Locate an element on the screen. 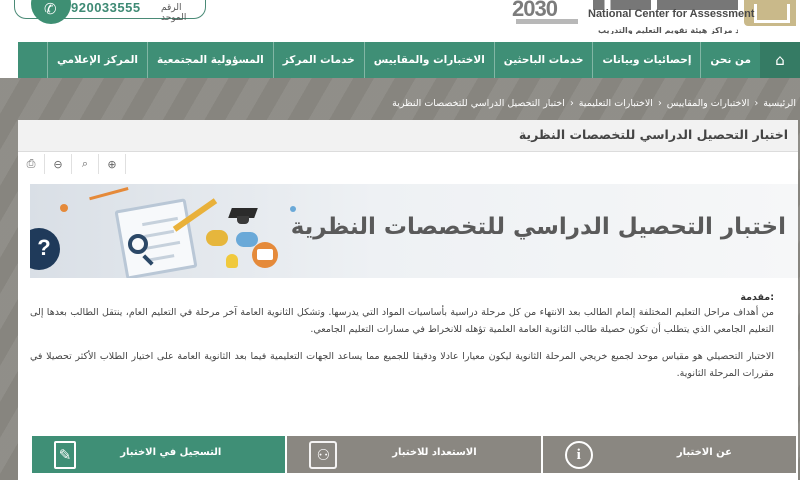 The image size is (800, 480). people-icon: ⚇ is located at coordinates (323, 455).